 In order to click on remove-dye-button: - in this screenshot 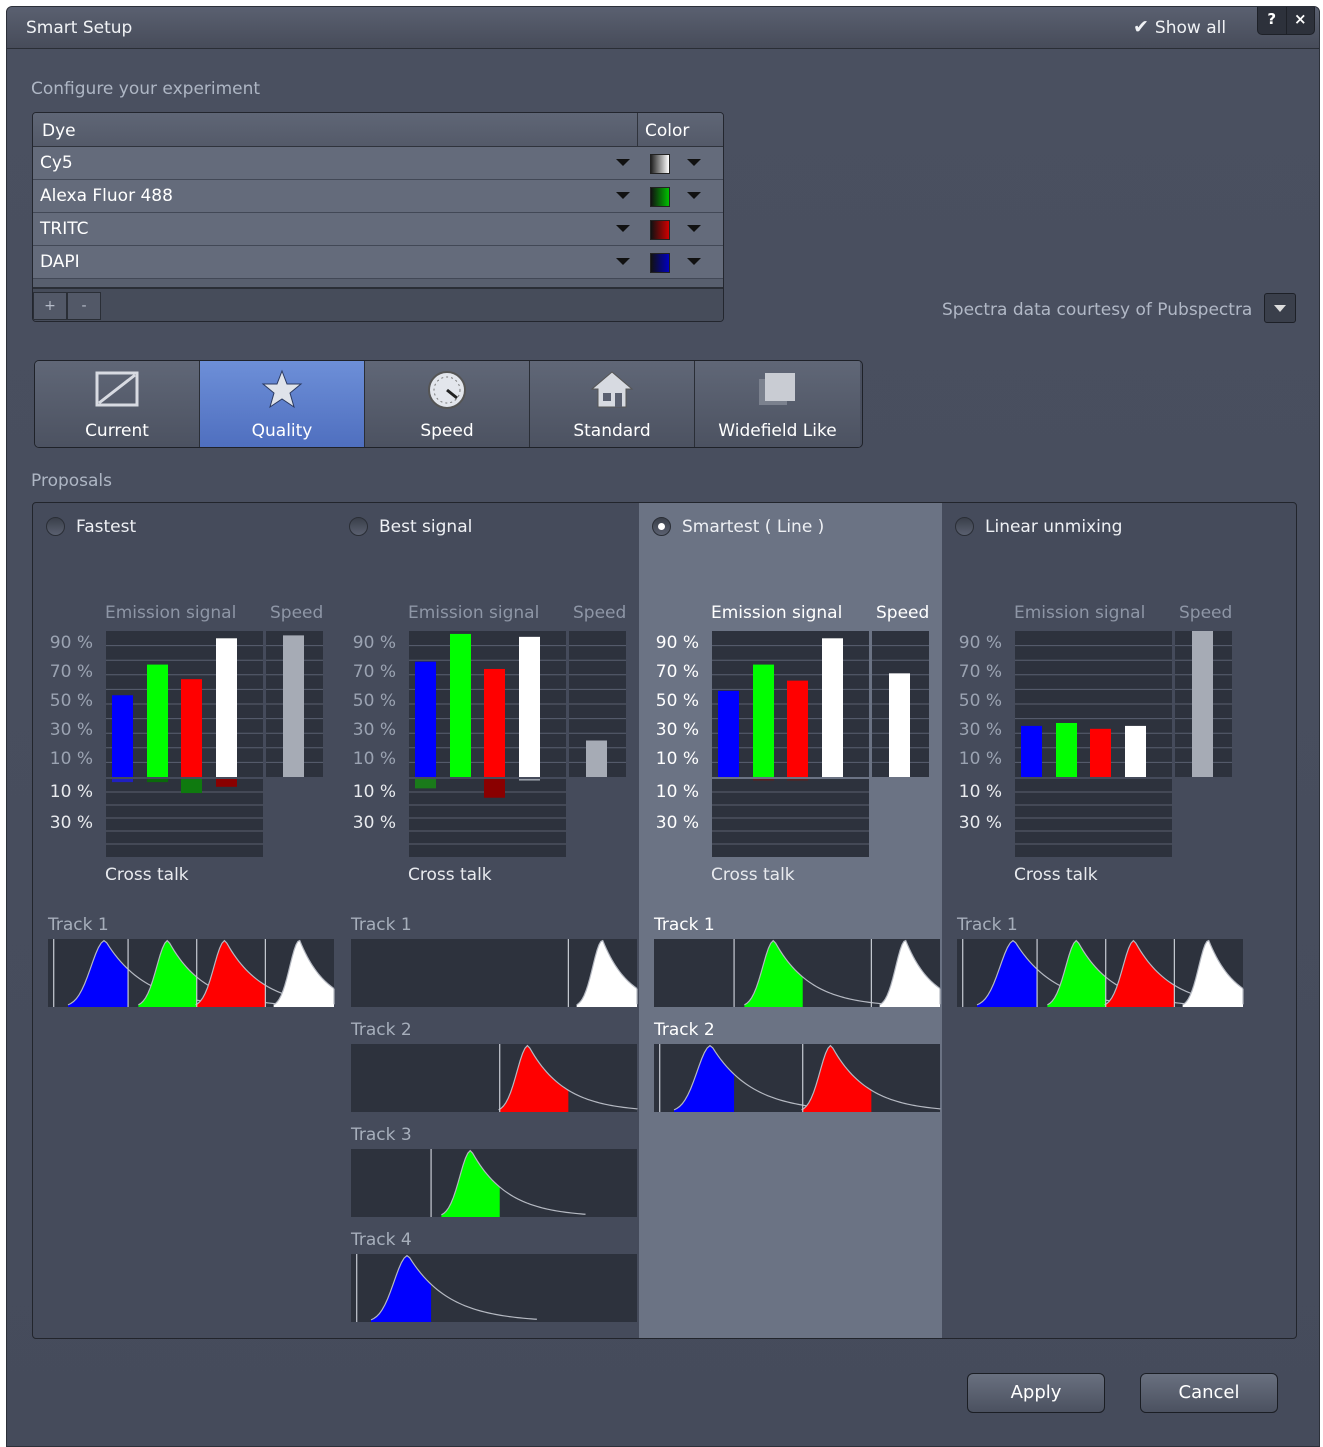, I will do `click(84, 306)`.